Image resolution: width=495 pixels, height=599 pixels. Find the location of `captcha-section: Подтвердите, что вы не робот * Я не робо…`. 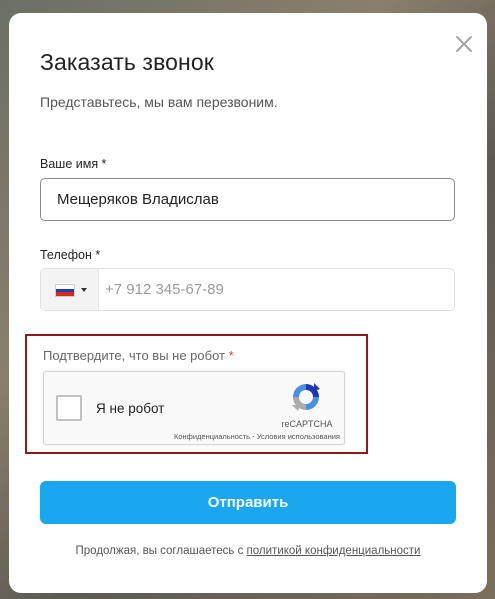

captcha-section: Подтвердите, что вы не робот * Я не робо… is located at coordinates (196, 394).